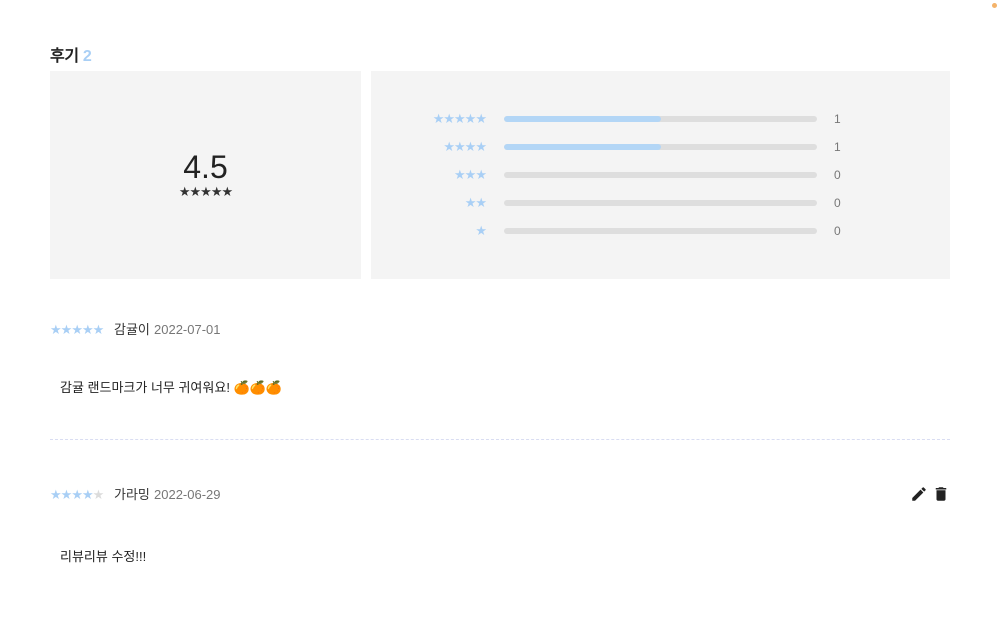  Describe the element at coordinates (64, 56) in the screenshot. I see `reviews-title-label: 후기` at that location.